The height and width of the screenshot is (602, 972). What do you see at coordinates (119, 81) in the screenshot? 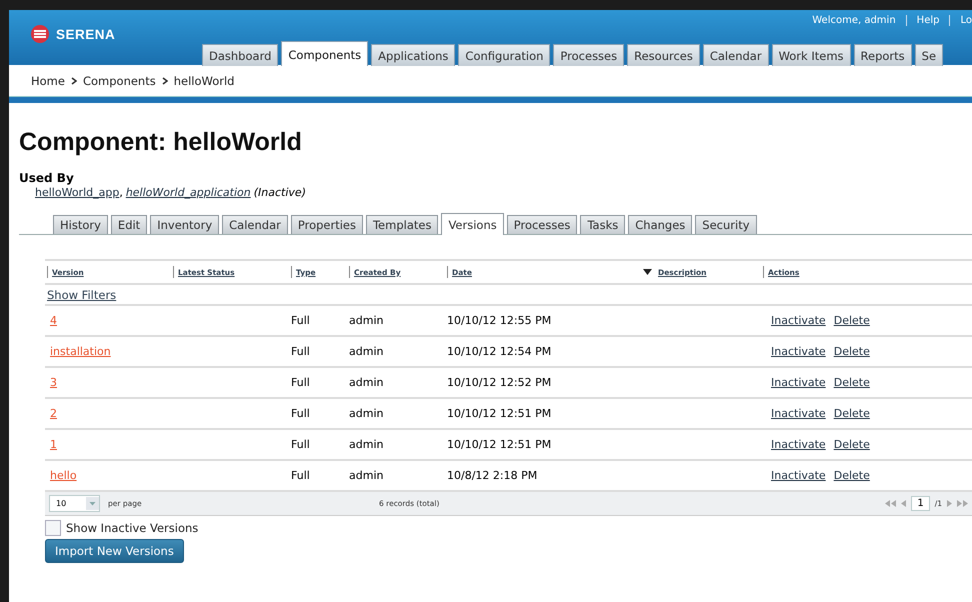
I see `breadcrumb-link: Components` at bounding box center [119, 81].